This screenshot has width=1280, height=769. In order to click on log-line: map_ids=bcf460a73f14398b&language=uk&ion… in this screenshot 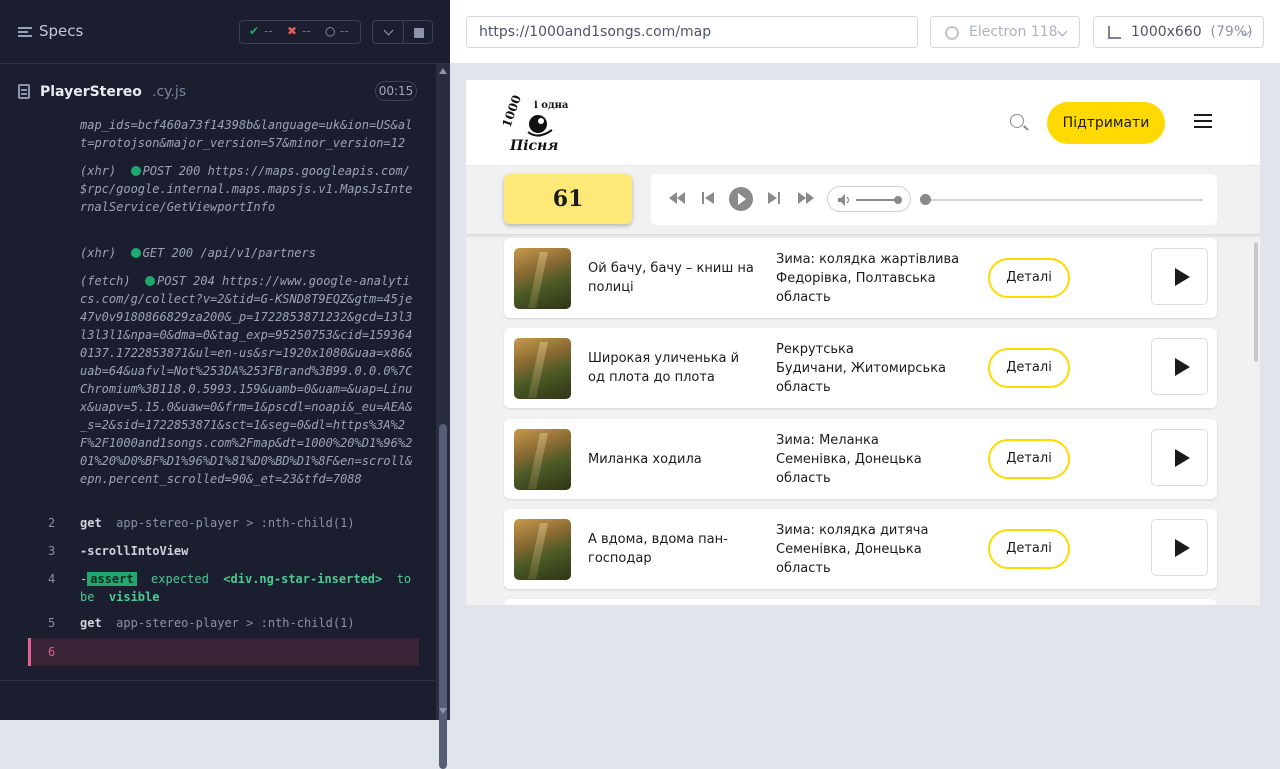, I will do `click(248, 134)`.